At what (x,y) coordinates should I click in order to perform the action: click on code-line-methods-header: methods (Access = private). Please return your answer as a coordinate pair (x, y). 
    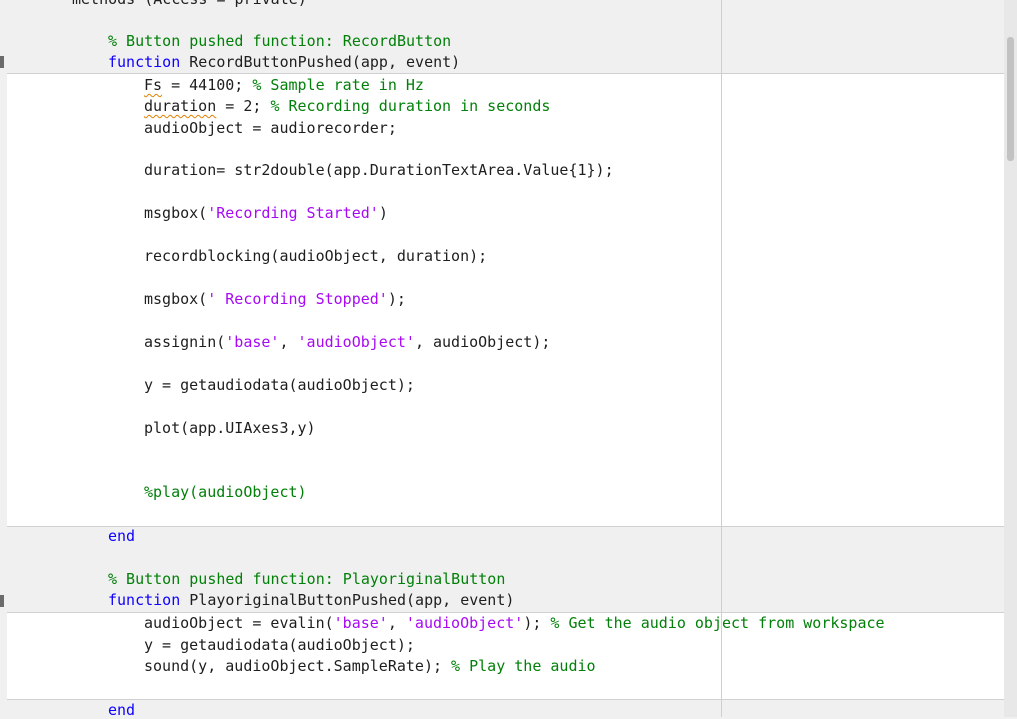
    Looking at the image, I should click on (189, 4).